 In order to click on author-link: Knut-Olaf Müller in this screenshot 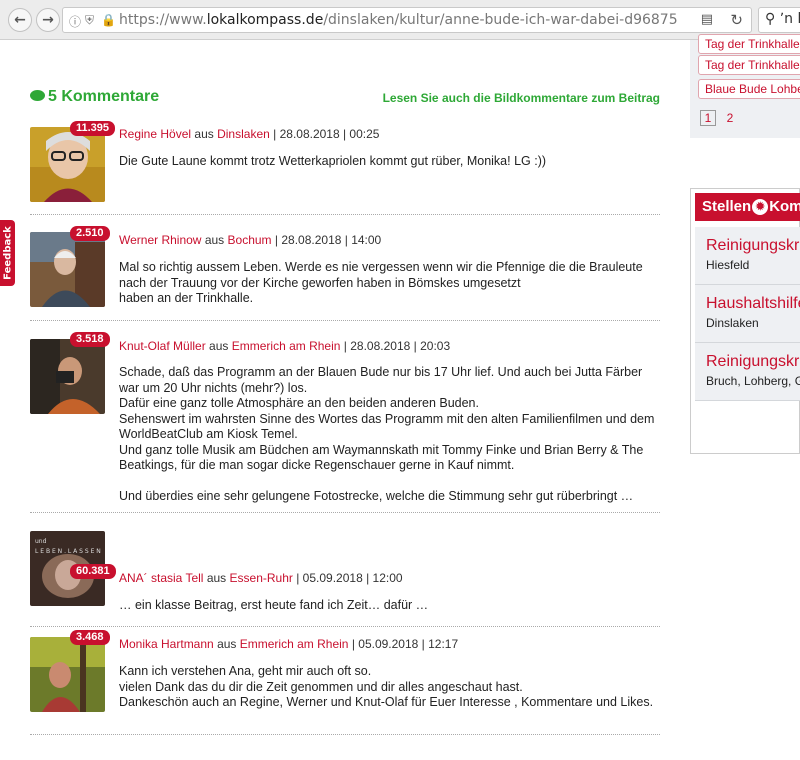, I will do `click(162, 346)`.